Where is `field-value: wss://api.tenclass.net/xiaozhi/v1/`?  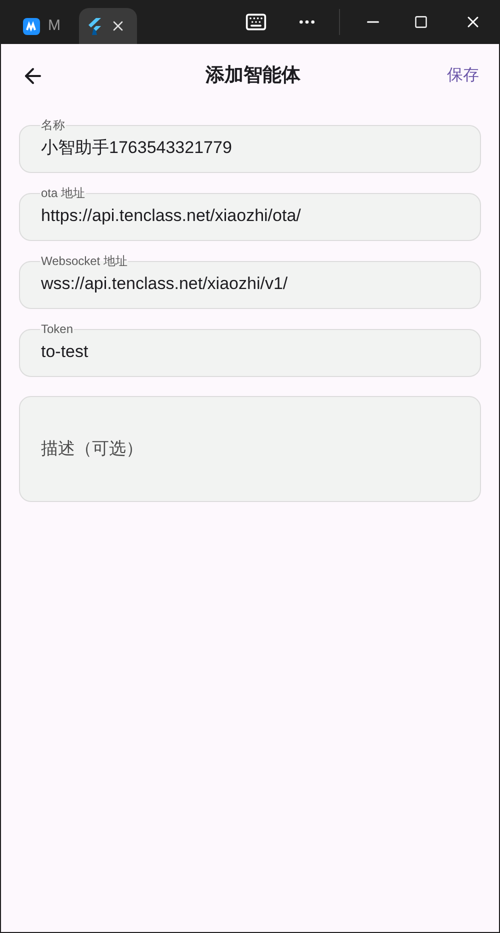
field-value: wss://api.tenclass.net/xiaozhi/v1/ is located at coordinates (165, 284).